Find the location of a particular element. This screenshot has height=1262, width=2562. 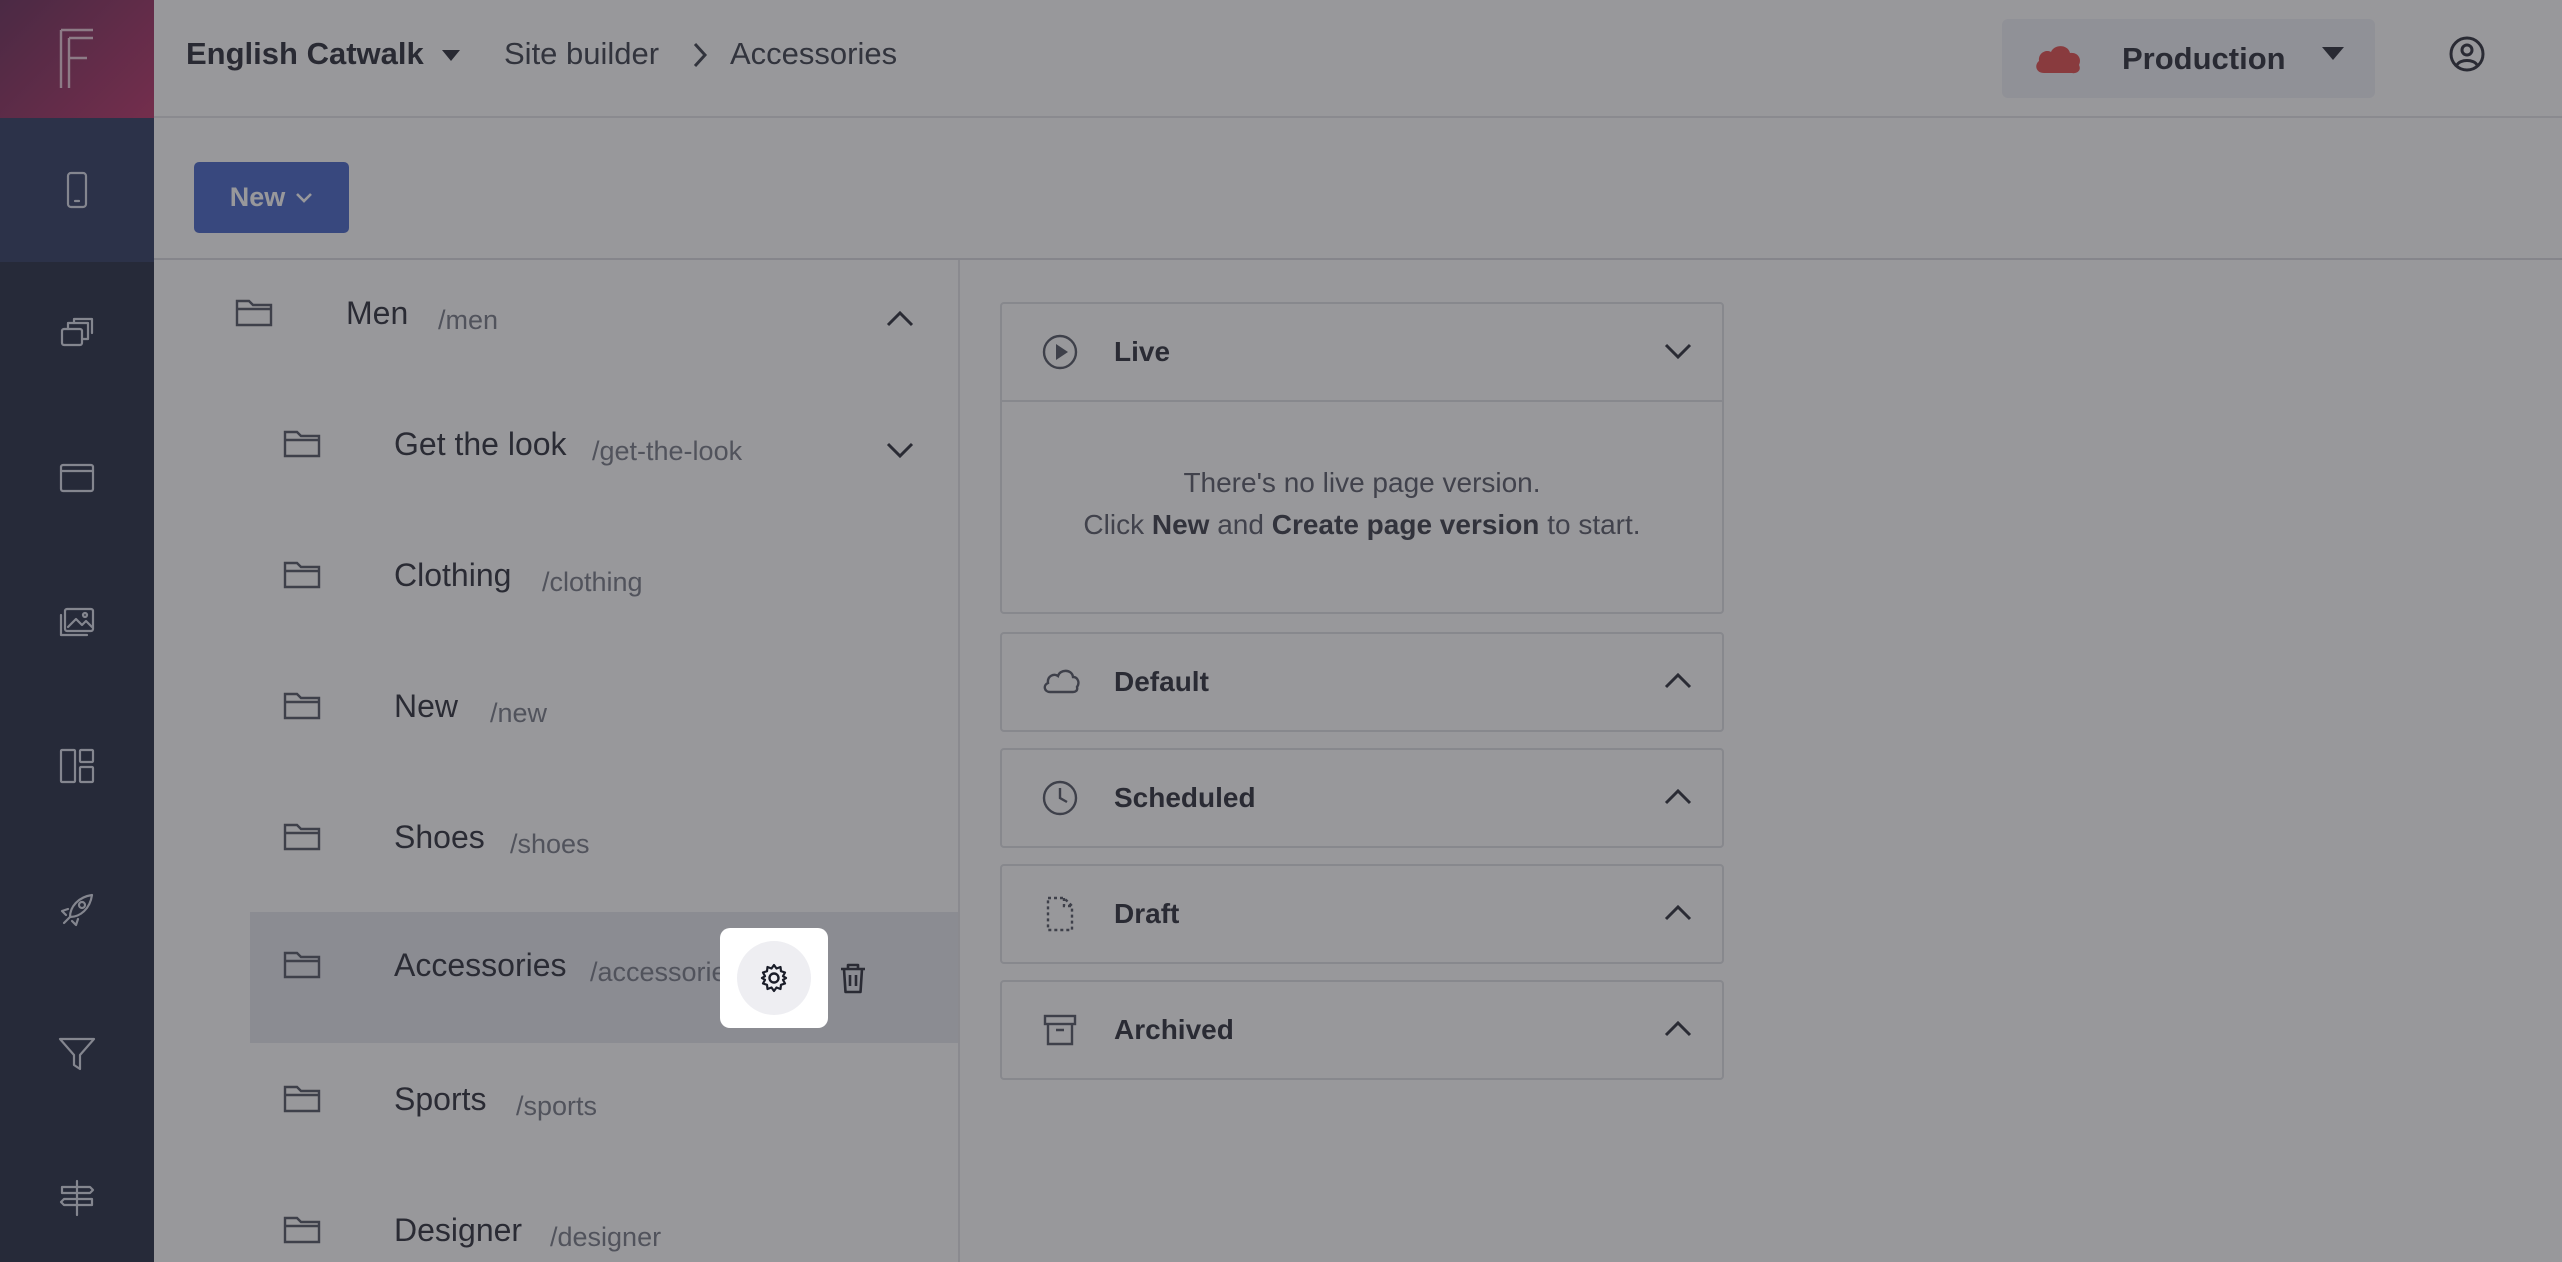

draft-section: Draft is located at coordinates (1362, 914).